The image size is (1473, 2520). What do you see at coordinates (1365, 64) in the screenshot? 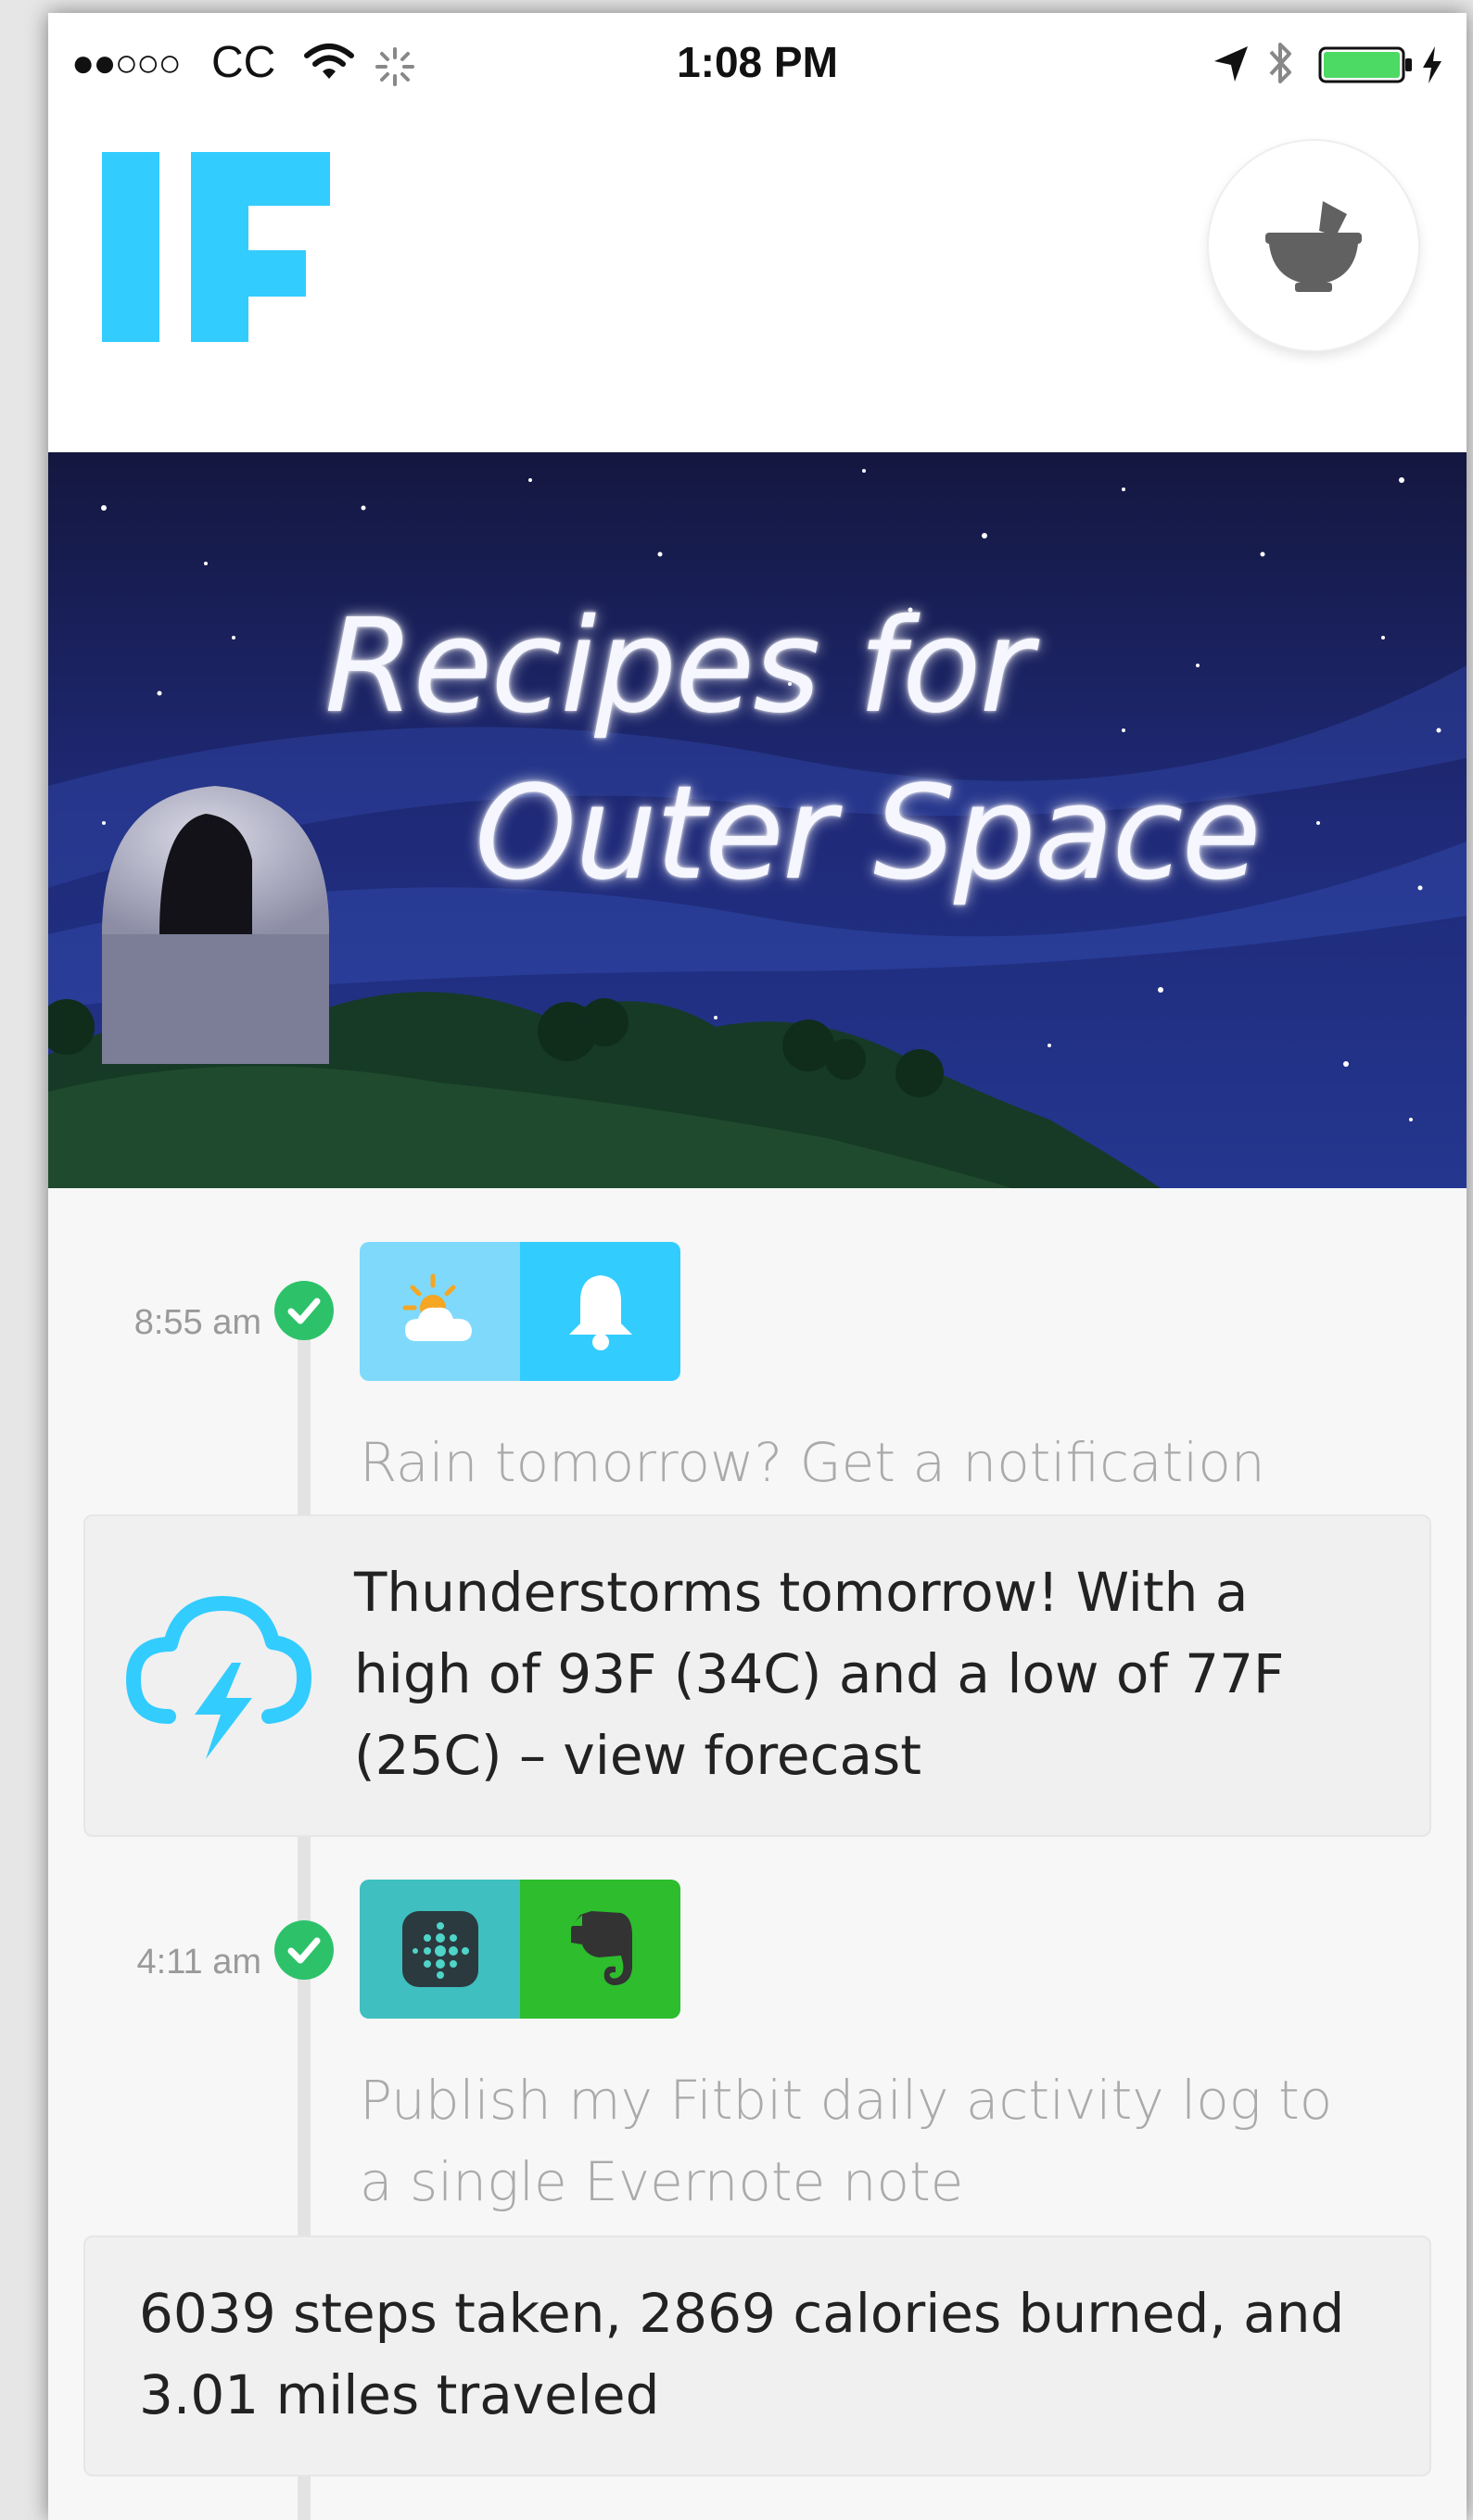
I see `battery-icon` at bounding box center [1365, 64].